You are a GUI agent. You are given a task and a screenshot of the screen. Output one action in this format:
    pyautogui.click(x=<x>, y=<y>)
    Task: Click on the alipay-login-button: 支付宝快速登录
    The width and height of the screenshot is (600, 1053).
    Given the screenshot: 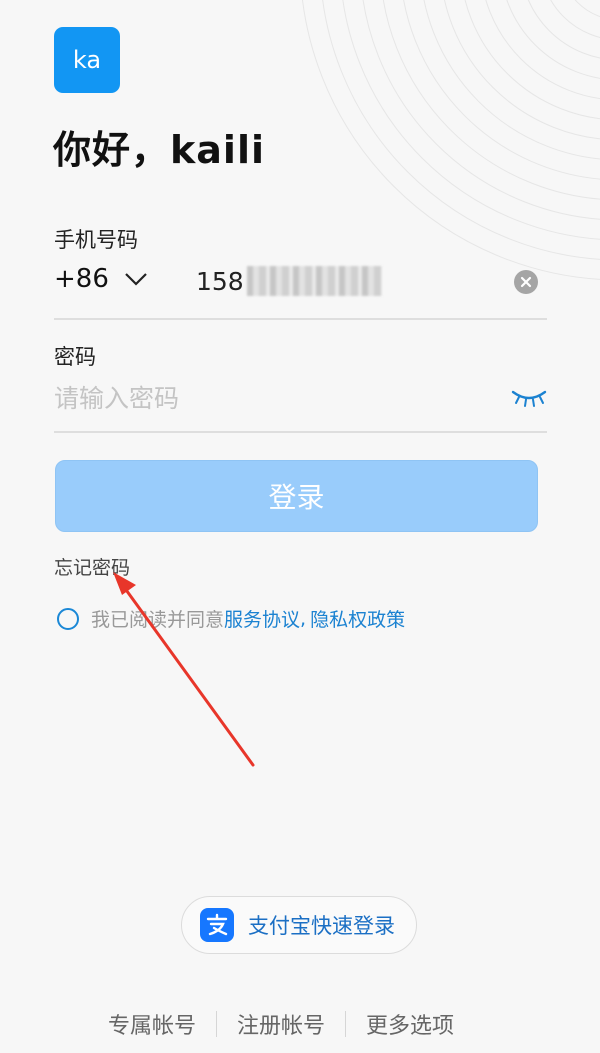 What is the action you would take?
    pyautogui.click(x=299, y=925)
    